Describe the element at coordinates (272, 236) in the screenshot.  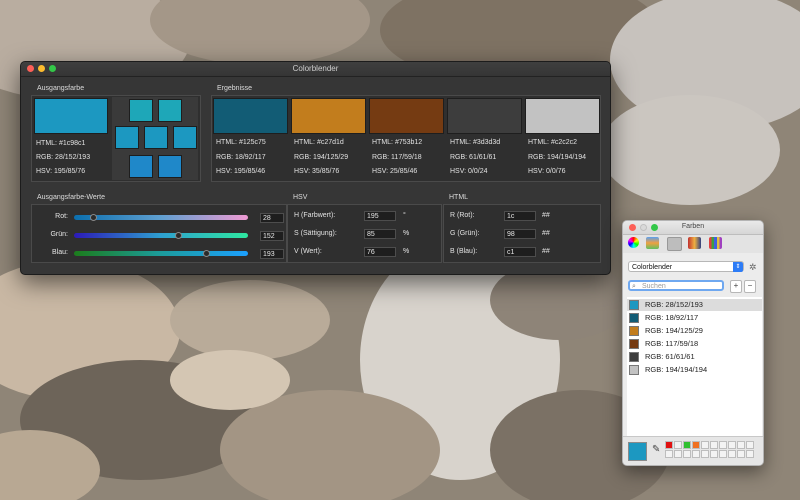
I see `slider-value-field: 152` at that location.